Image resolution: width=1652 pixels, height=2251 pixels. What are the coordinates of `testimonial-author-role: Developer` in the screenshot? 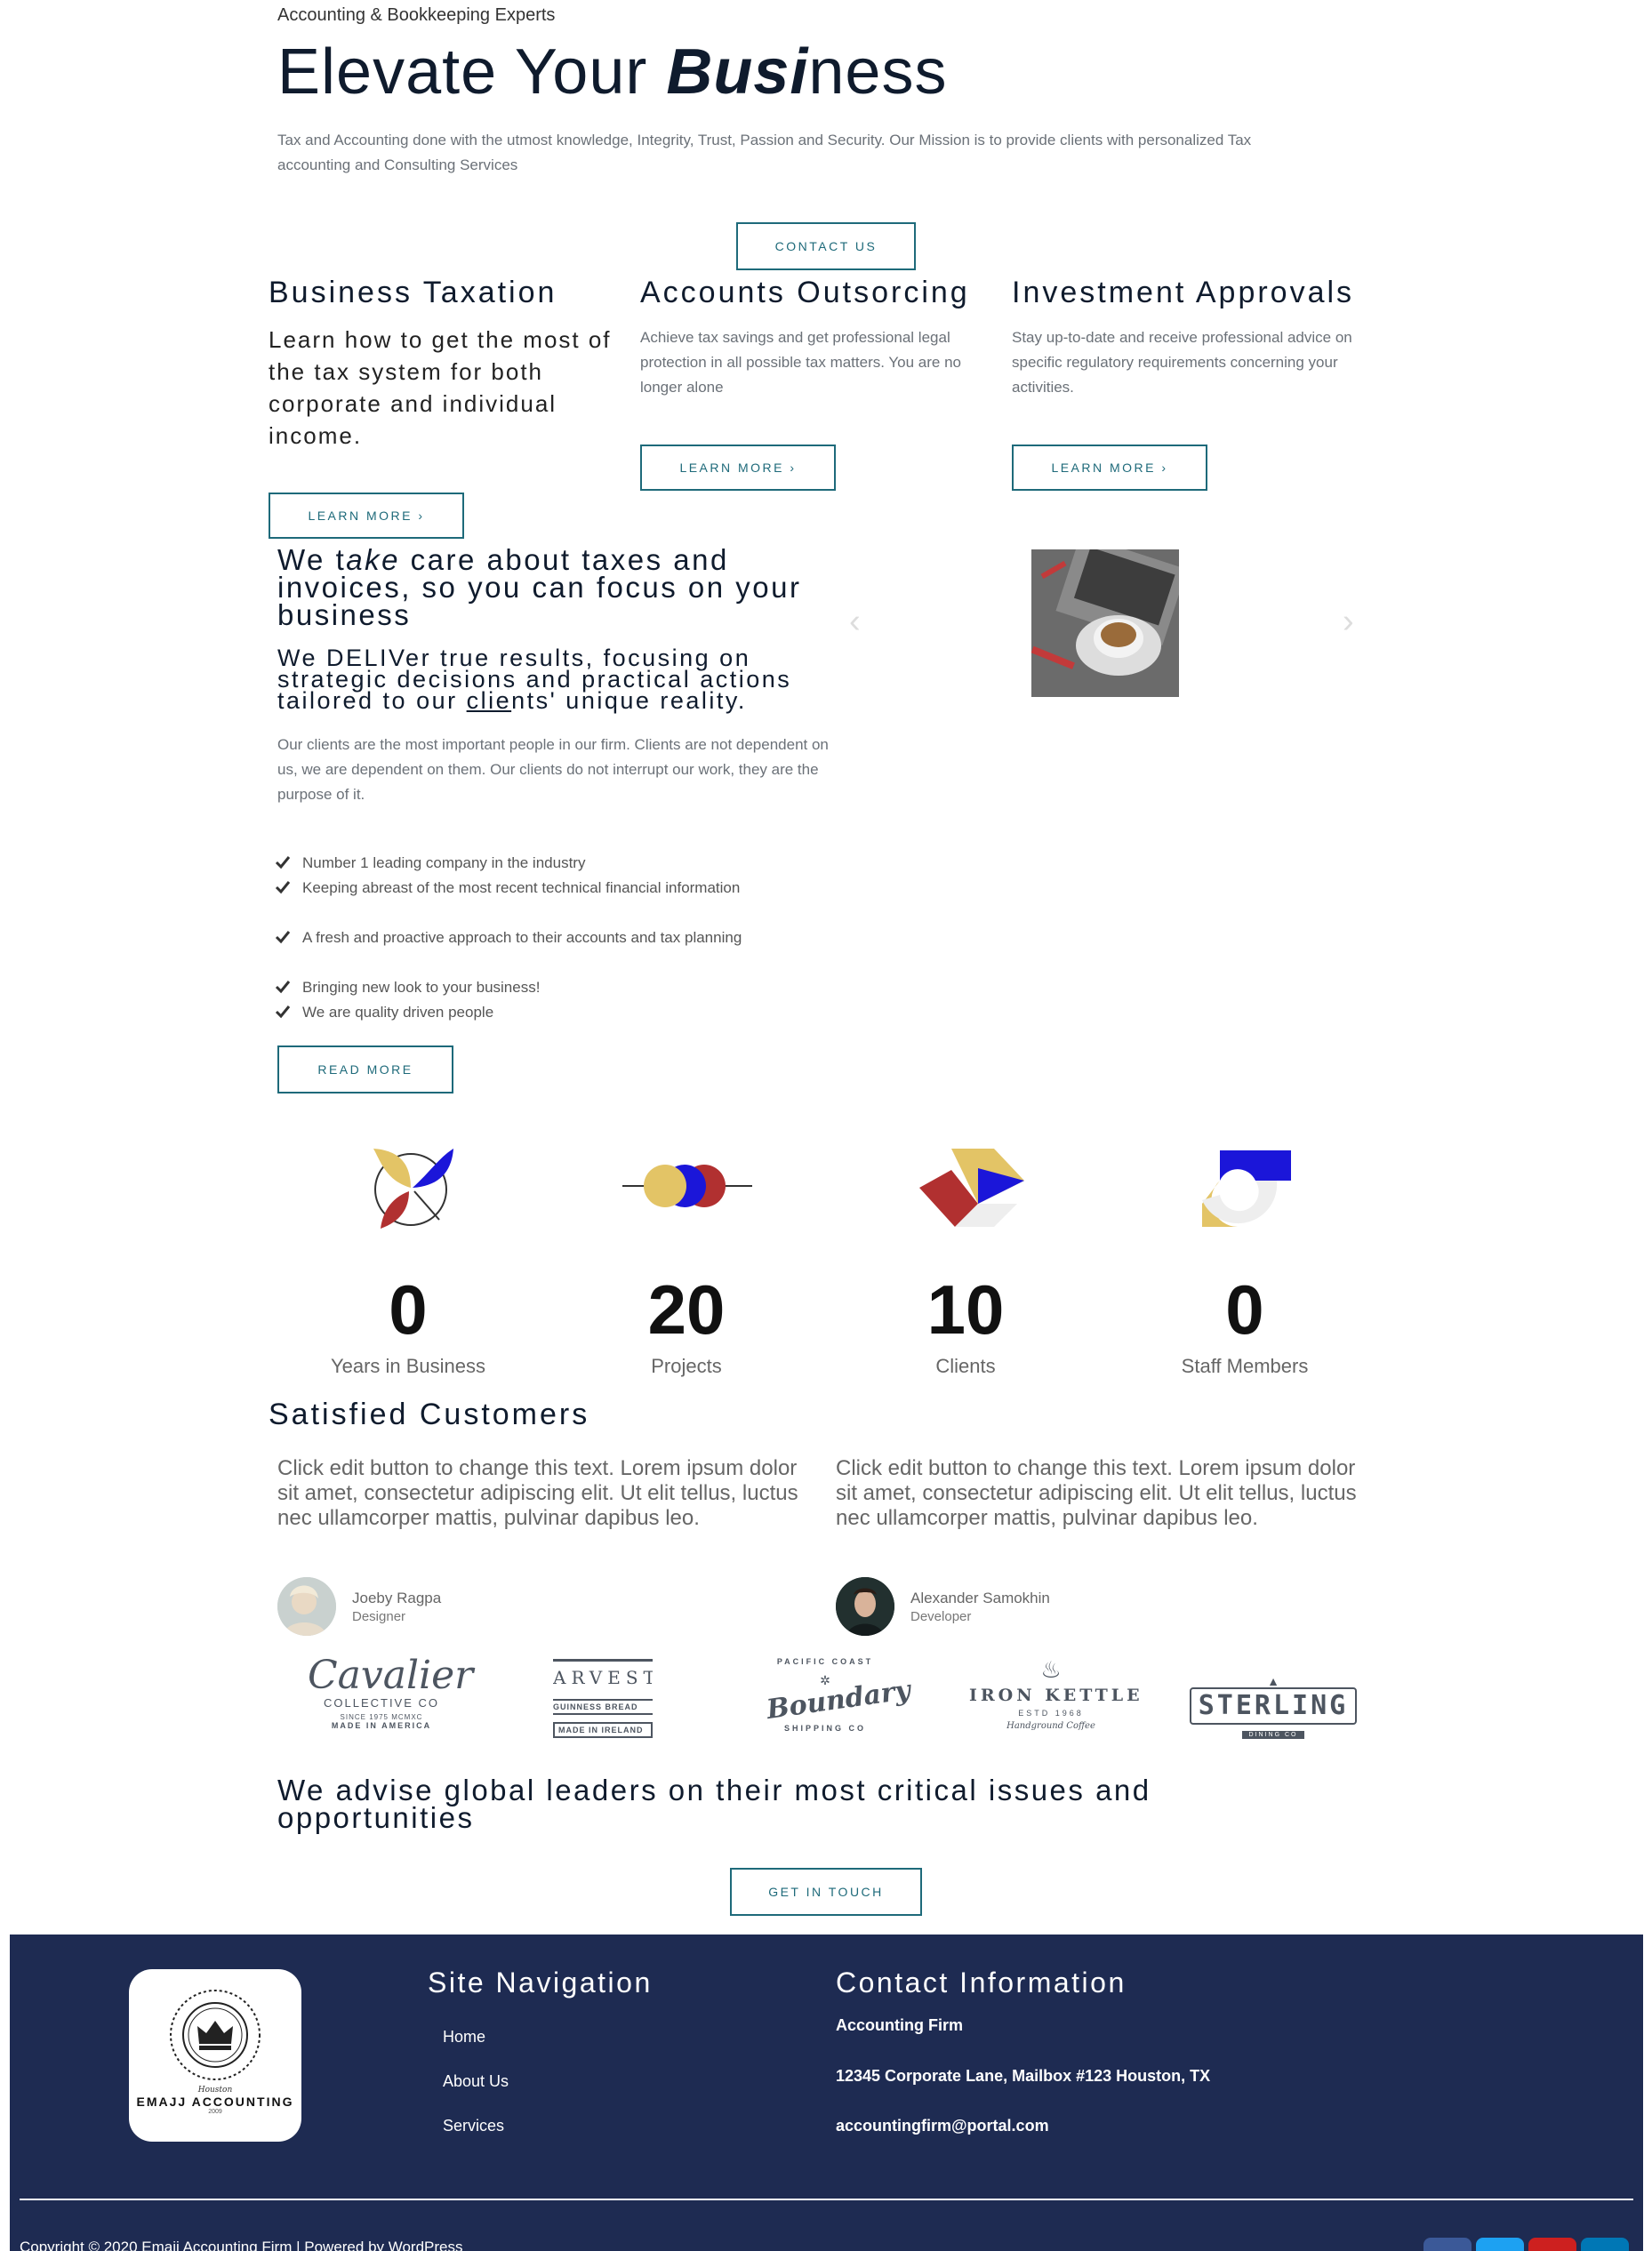 It's located at (941, 1616).